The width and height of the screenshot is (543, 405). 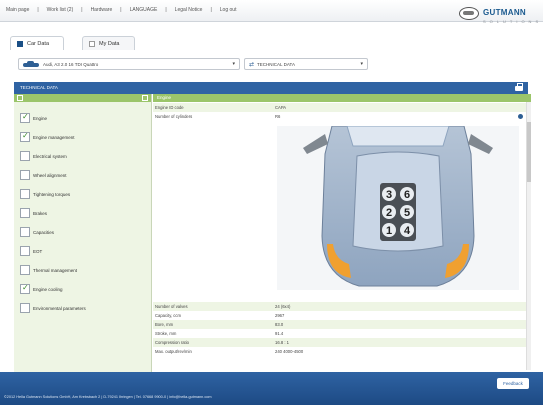 What do you see at coordinates (189, 10) in the screenshot?
I see `nav-legal-notice: Legal Notice` at bounding box center [189, 10].